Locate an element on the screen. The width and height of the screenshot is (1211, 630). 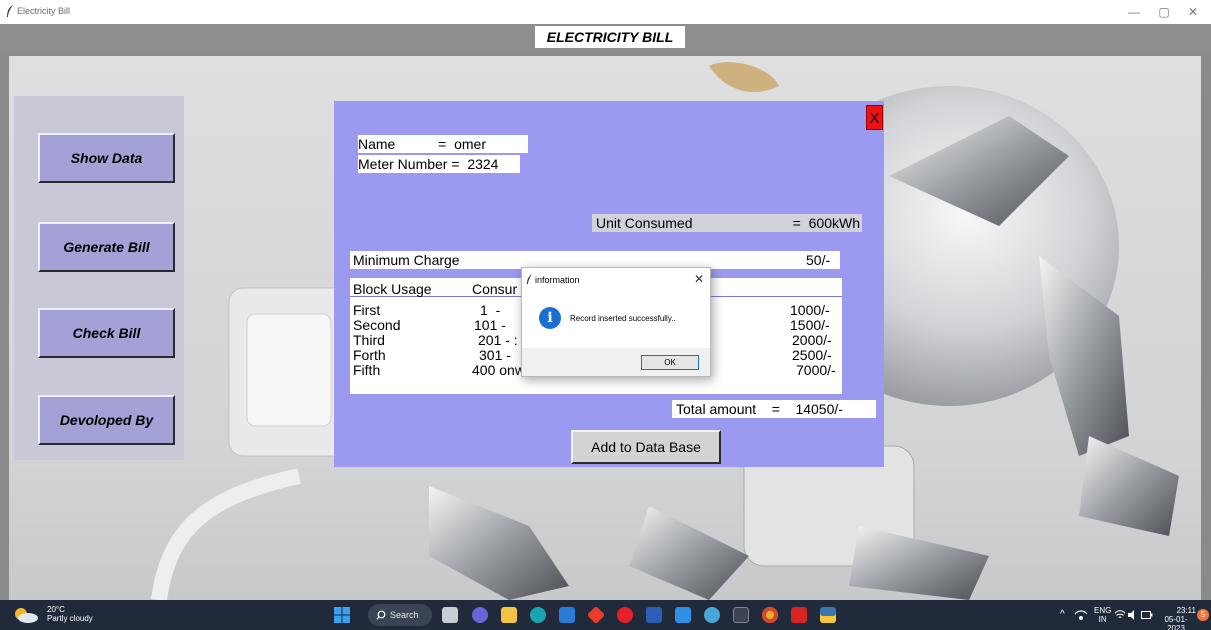
region-code: IN is located at coordinates (1102, 619).